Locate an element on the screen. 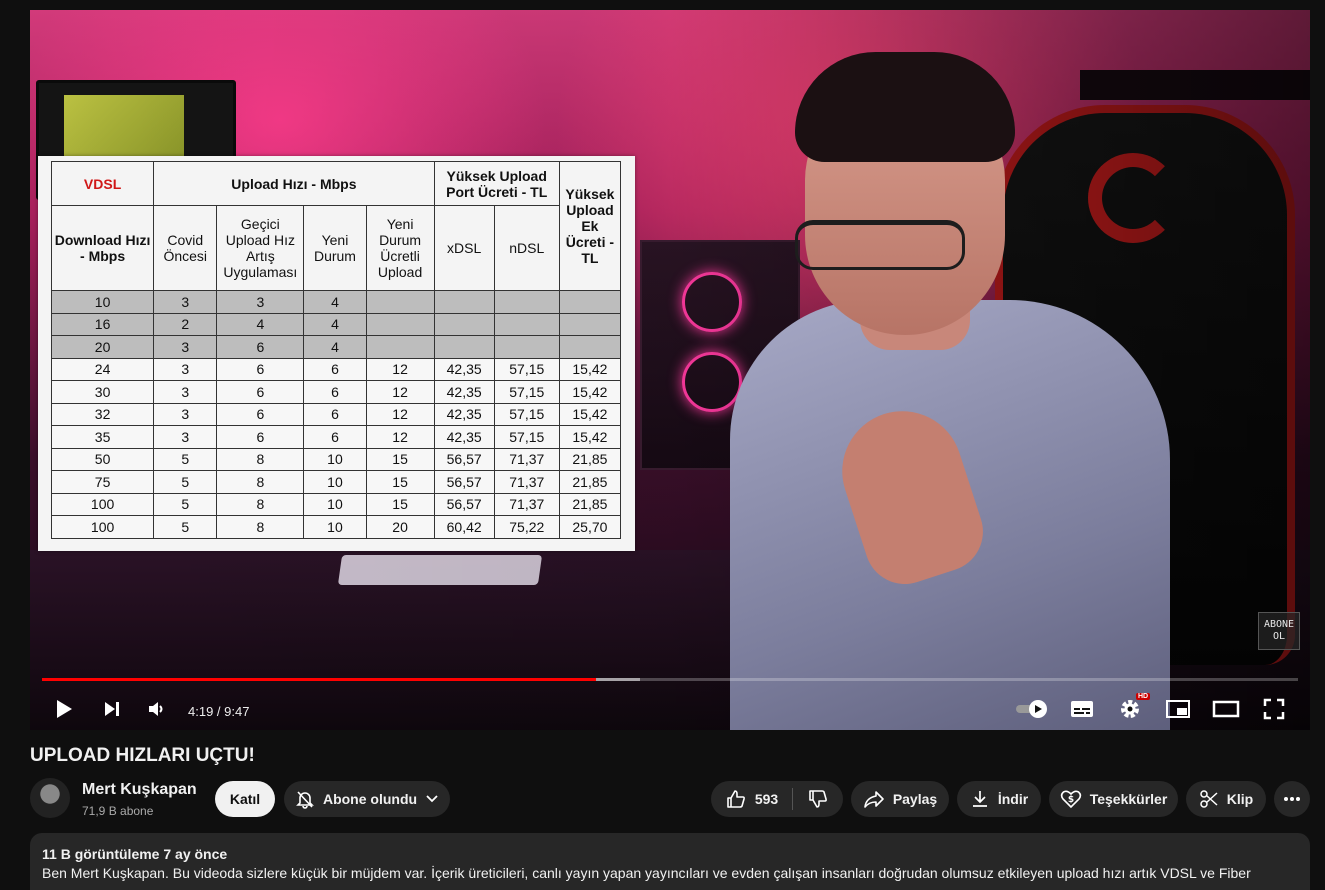 The height and width of the screenshot is (890, 1325). clip-label: Klip is located at coordinates (1240, 799).